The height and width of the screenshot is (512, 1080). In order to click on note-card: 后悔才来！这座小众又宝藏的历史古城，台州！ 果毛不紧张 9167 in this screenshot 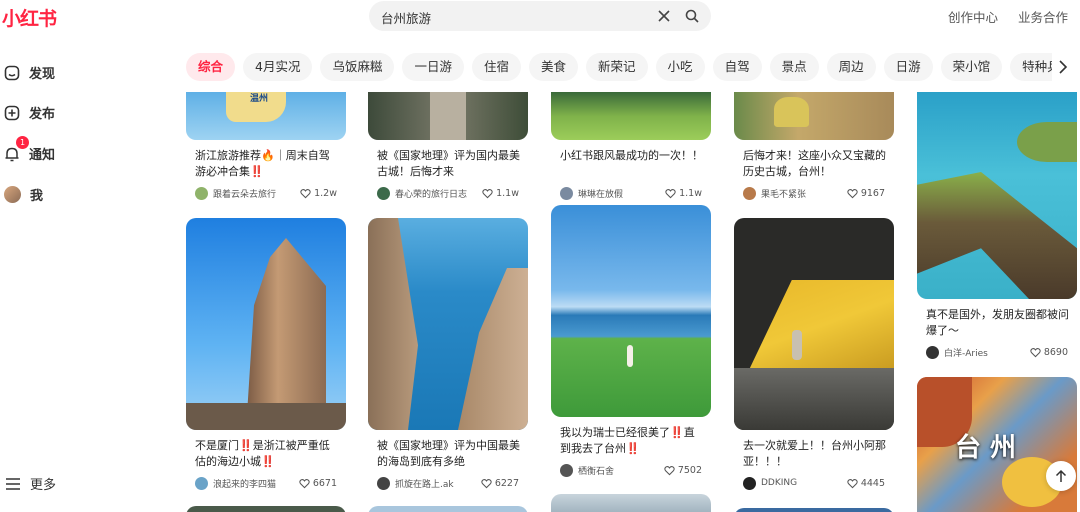, I will do `click(814, 146)`.